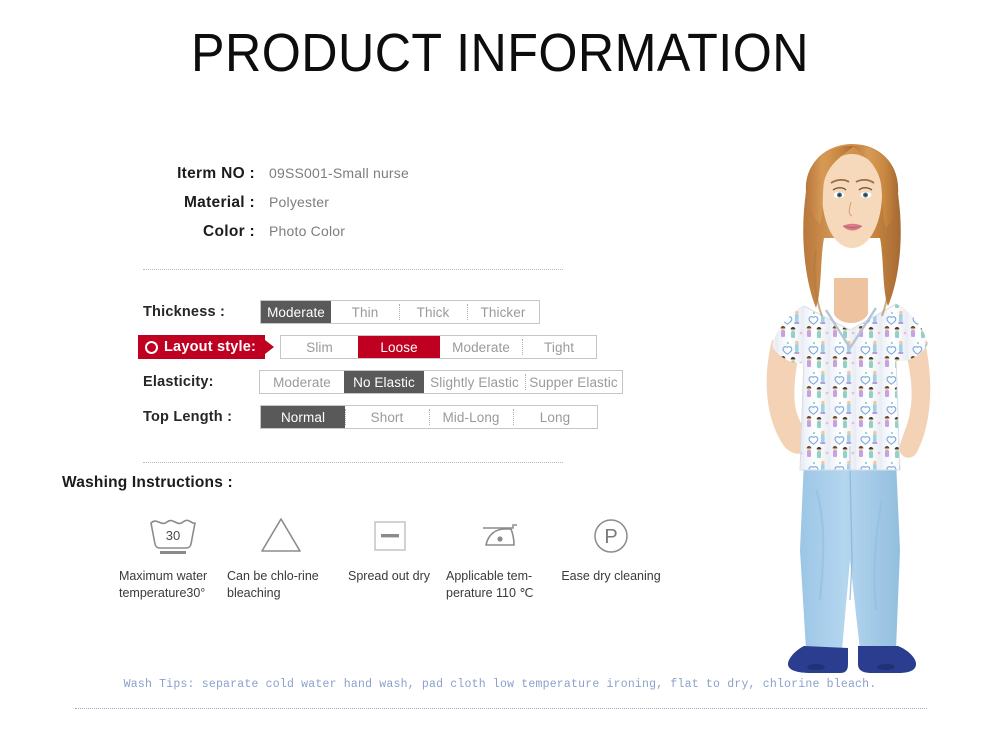 Image resolution: width=1000 pixels, height=735 pixels. Describe the element at coordinates (299, 202) in the screenshot. I see `info-value: Polyester` at that location.